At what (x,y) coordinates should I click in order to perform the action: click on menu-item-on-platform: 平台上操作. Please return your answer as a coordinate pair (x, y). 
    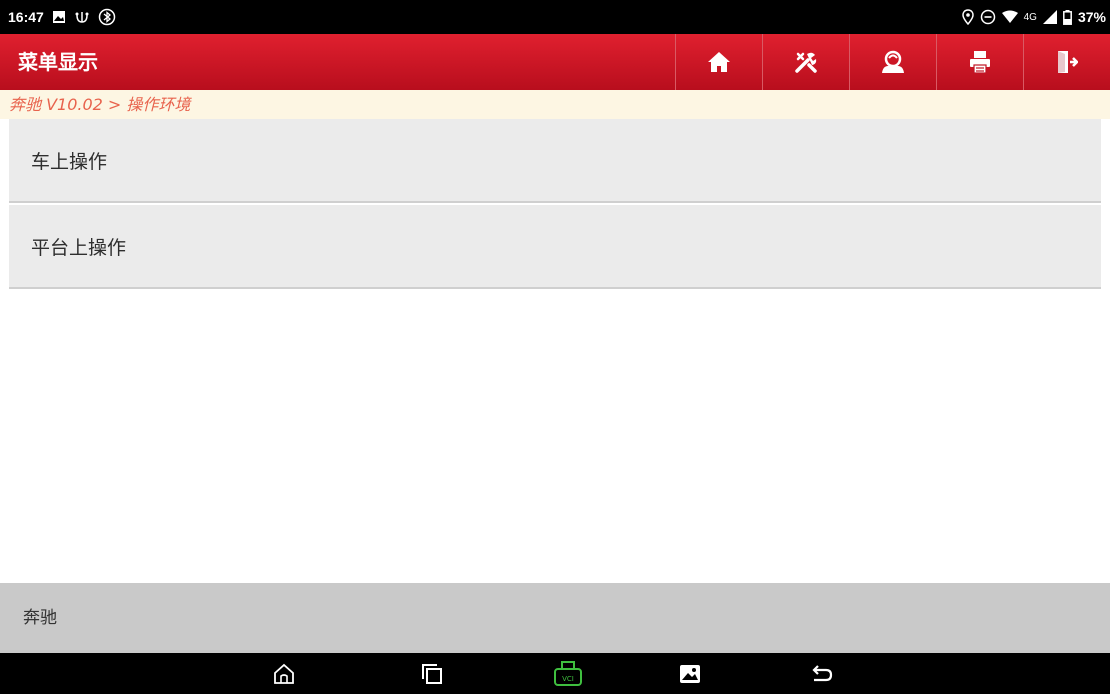
    Looking at the image, I should click on (555, 247).